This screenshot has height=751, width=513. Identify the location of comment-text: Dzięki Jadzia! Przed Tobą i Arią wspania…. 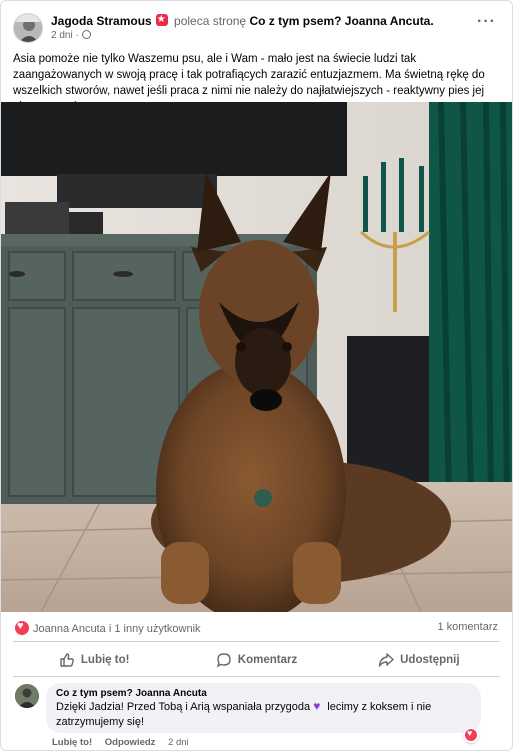
(263, 715).